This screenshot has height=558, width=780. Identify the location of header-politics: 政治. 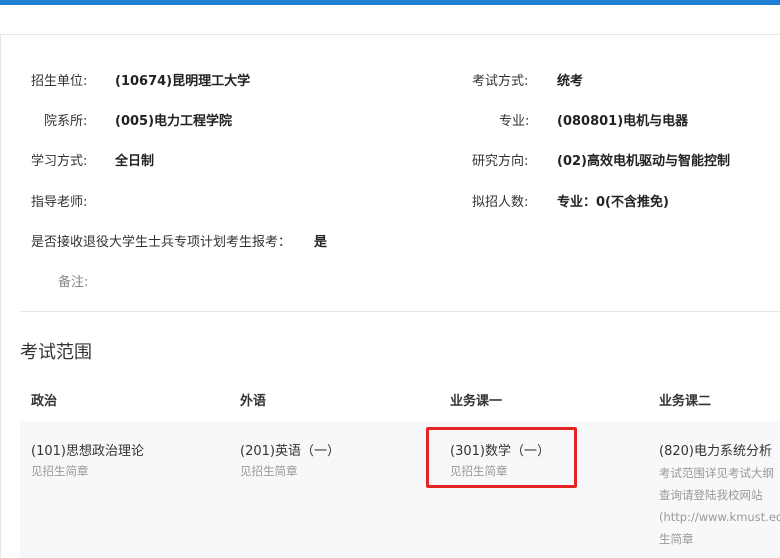
(44, 401).